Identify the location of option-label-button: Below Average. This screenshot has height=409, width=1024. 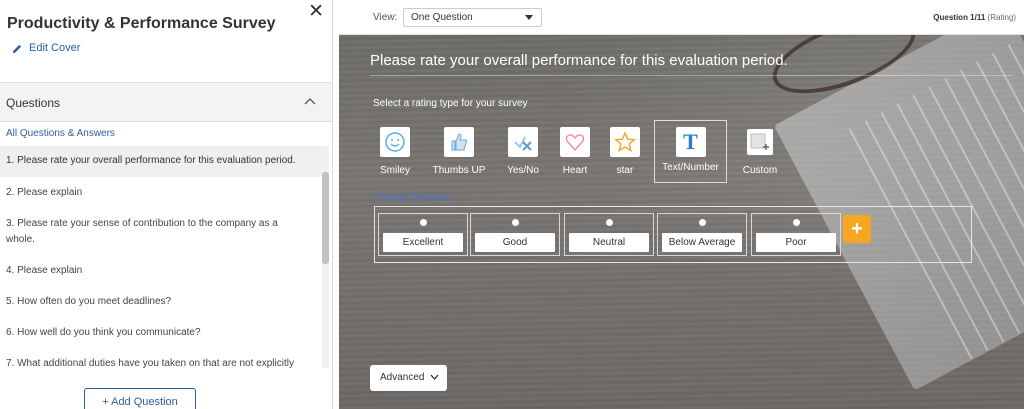
(702, 242).